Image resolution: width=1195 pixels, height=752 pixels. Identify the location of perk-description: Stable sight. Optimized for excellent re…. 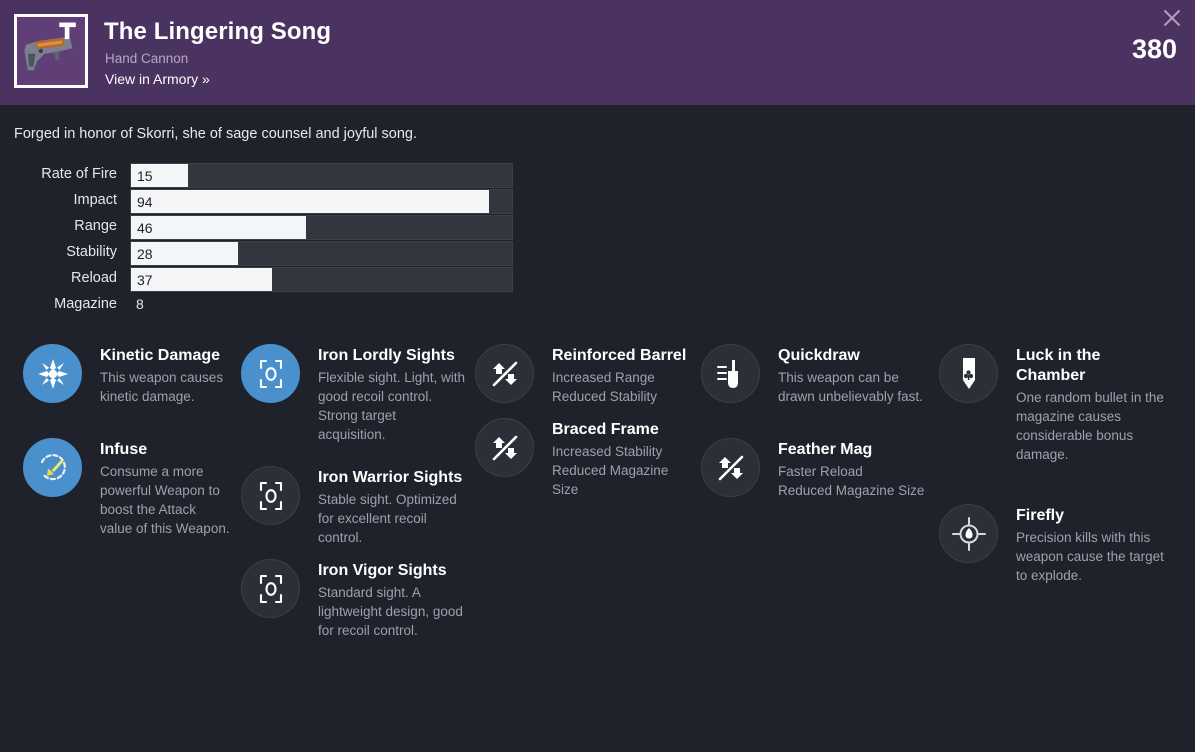
(387, 518).